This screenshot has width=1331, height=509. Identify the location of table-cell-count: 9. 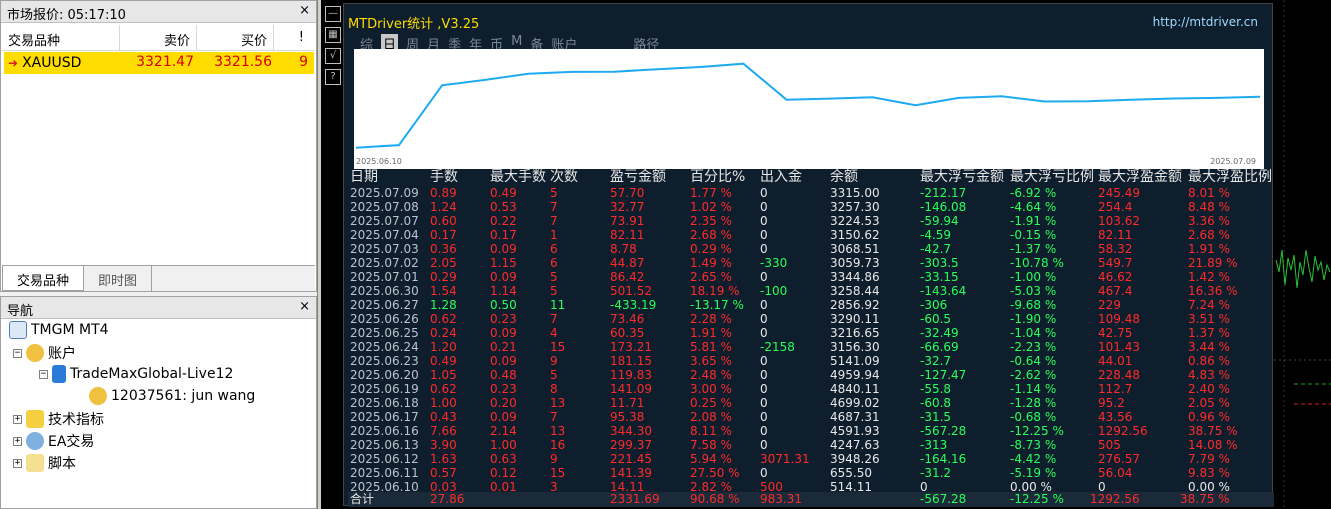
(554, 459).